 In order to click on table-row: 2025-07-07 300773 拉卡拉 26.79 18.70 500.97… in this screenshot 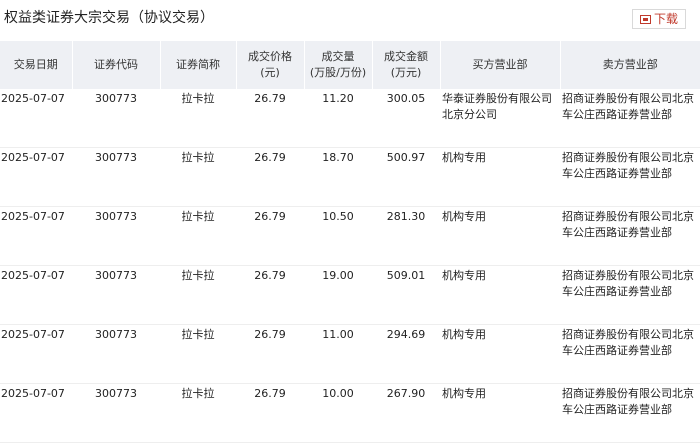, I will do `click(350, 177)`.